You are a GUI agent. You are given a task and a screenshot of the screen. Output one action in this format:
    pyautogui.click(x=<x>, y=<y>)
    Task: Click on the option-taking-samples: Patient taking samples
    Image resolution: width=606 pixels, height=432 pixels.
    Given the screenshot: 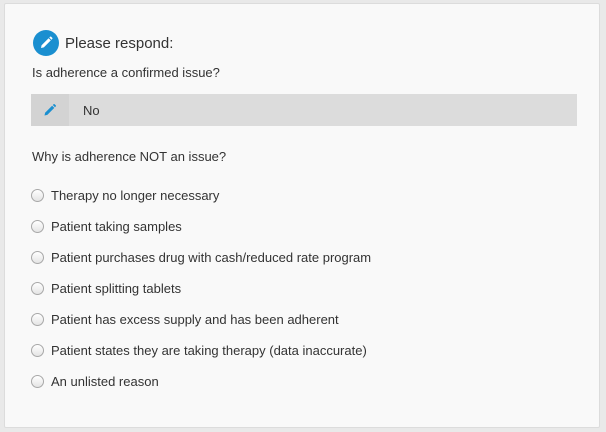 What is the action you would take?
    pyautogui.click(x=201, y=226)
    